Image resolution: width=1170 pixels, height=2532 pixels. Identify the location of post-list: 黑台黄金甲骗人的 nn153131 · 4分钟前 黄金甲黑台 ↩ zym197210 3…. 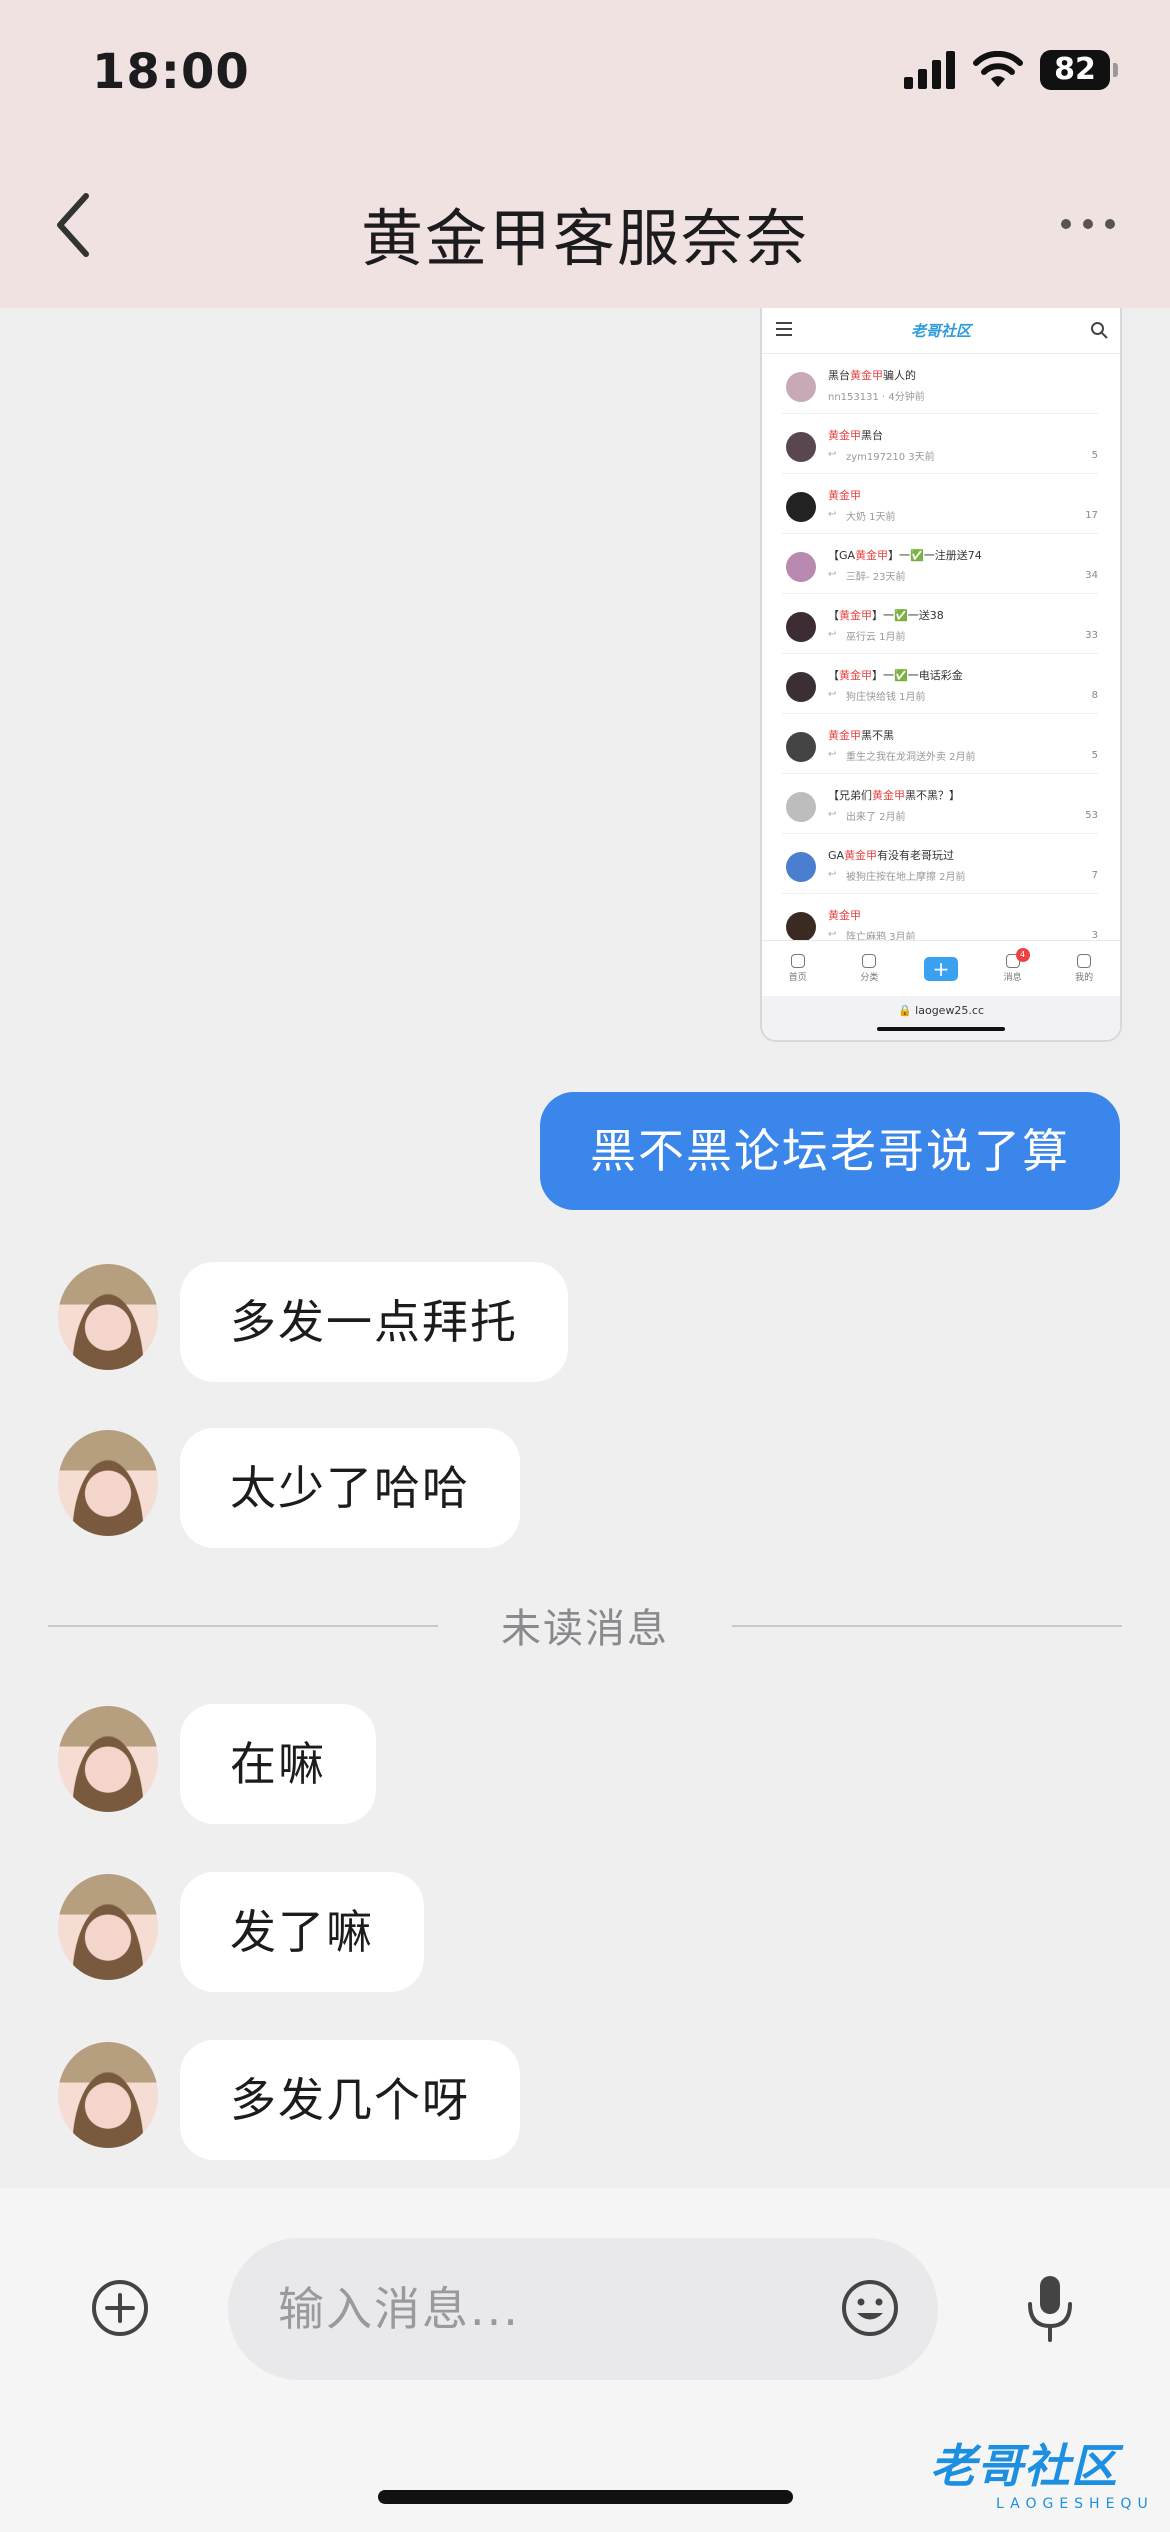
(941, 654).